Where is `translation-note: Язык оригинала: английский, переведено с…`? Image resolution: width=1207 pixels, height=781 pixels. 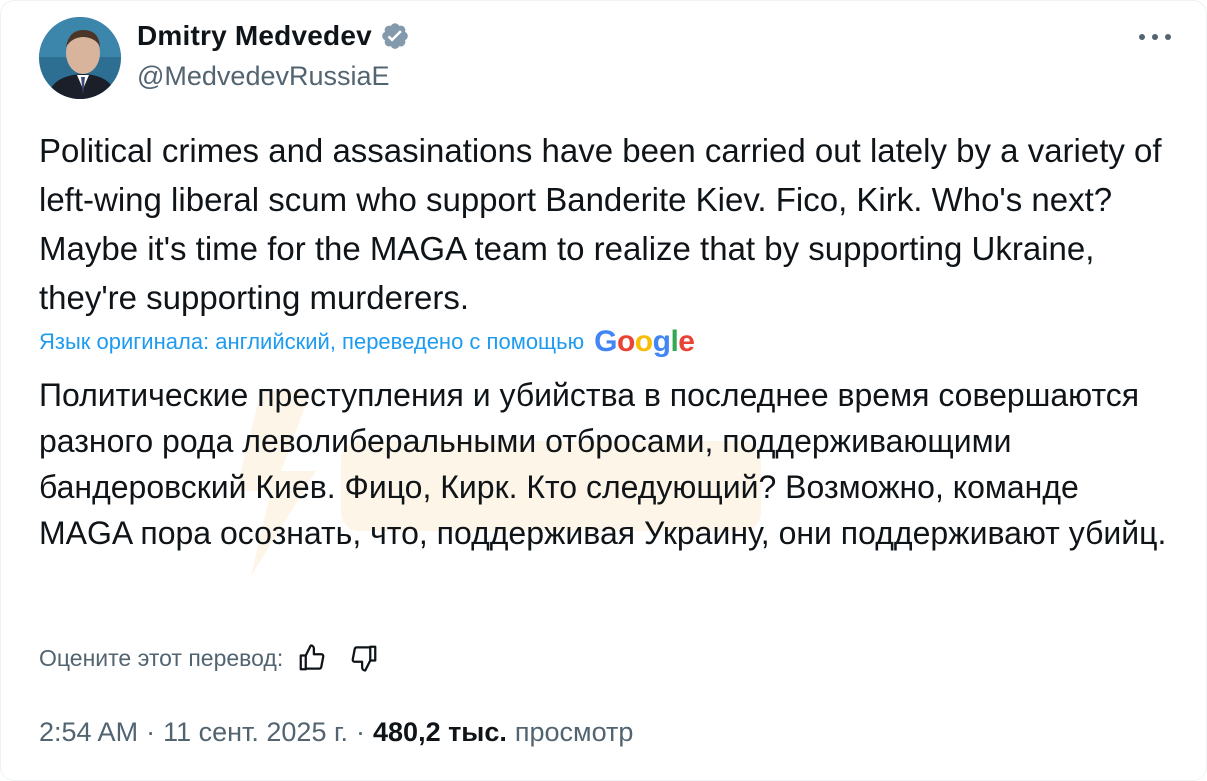 translation-note: Язык оригинала: английский, переведено с… is located at coordinates (311, 342).